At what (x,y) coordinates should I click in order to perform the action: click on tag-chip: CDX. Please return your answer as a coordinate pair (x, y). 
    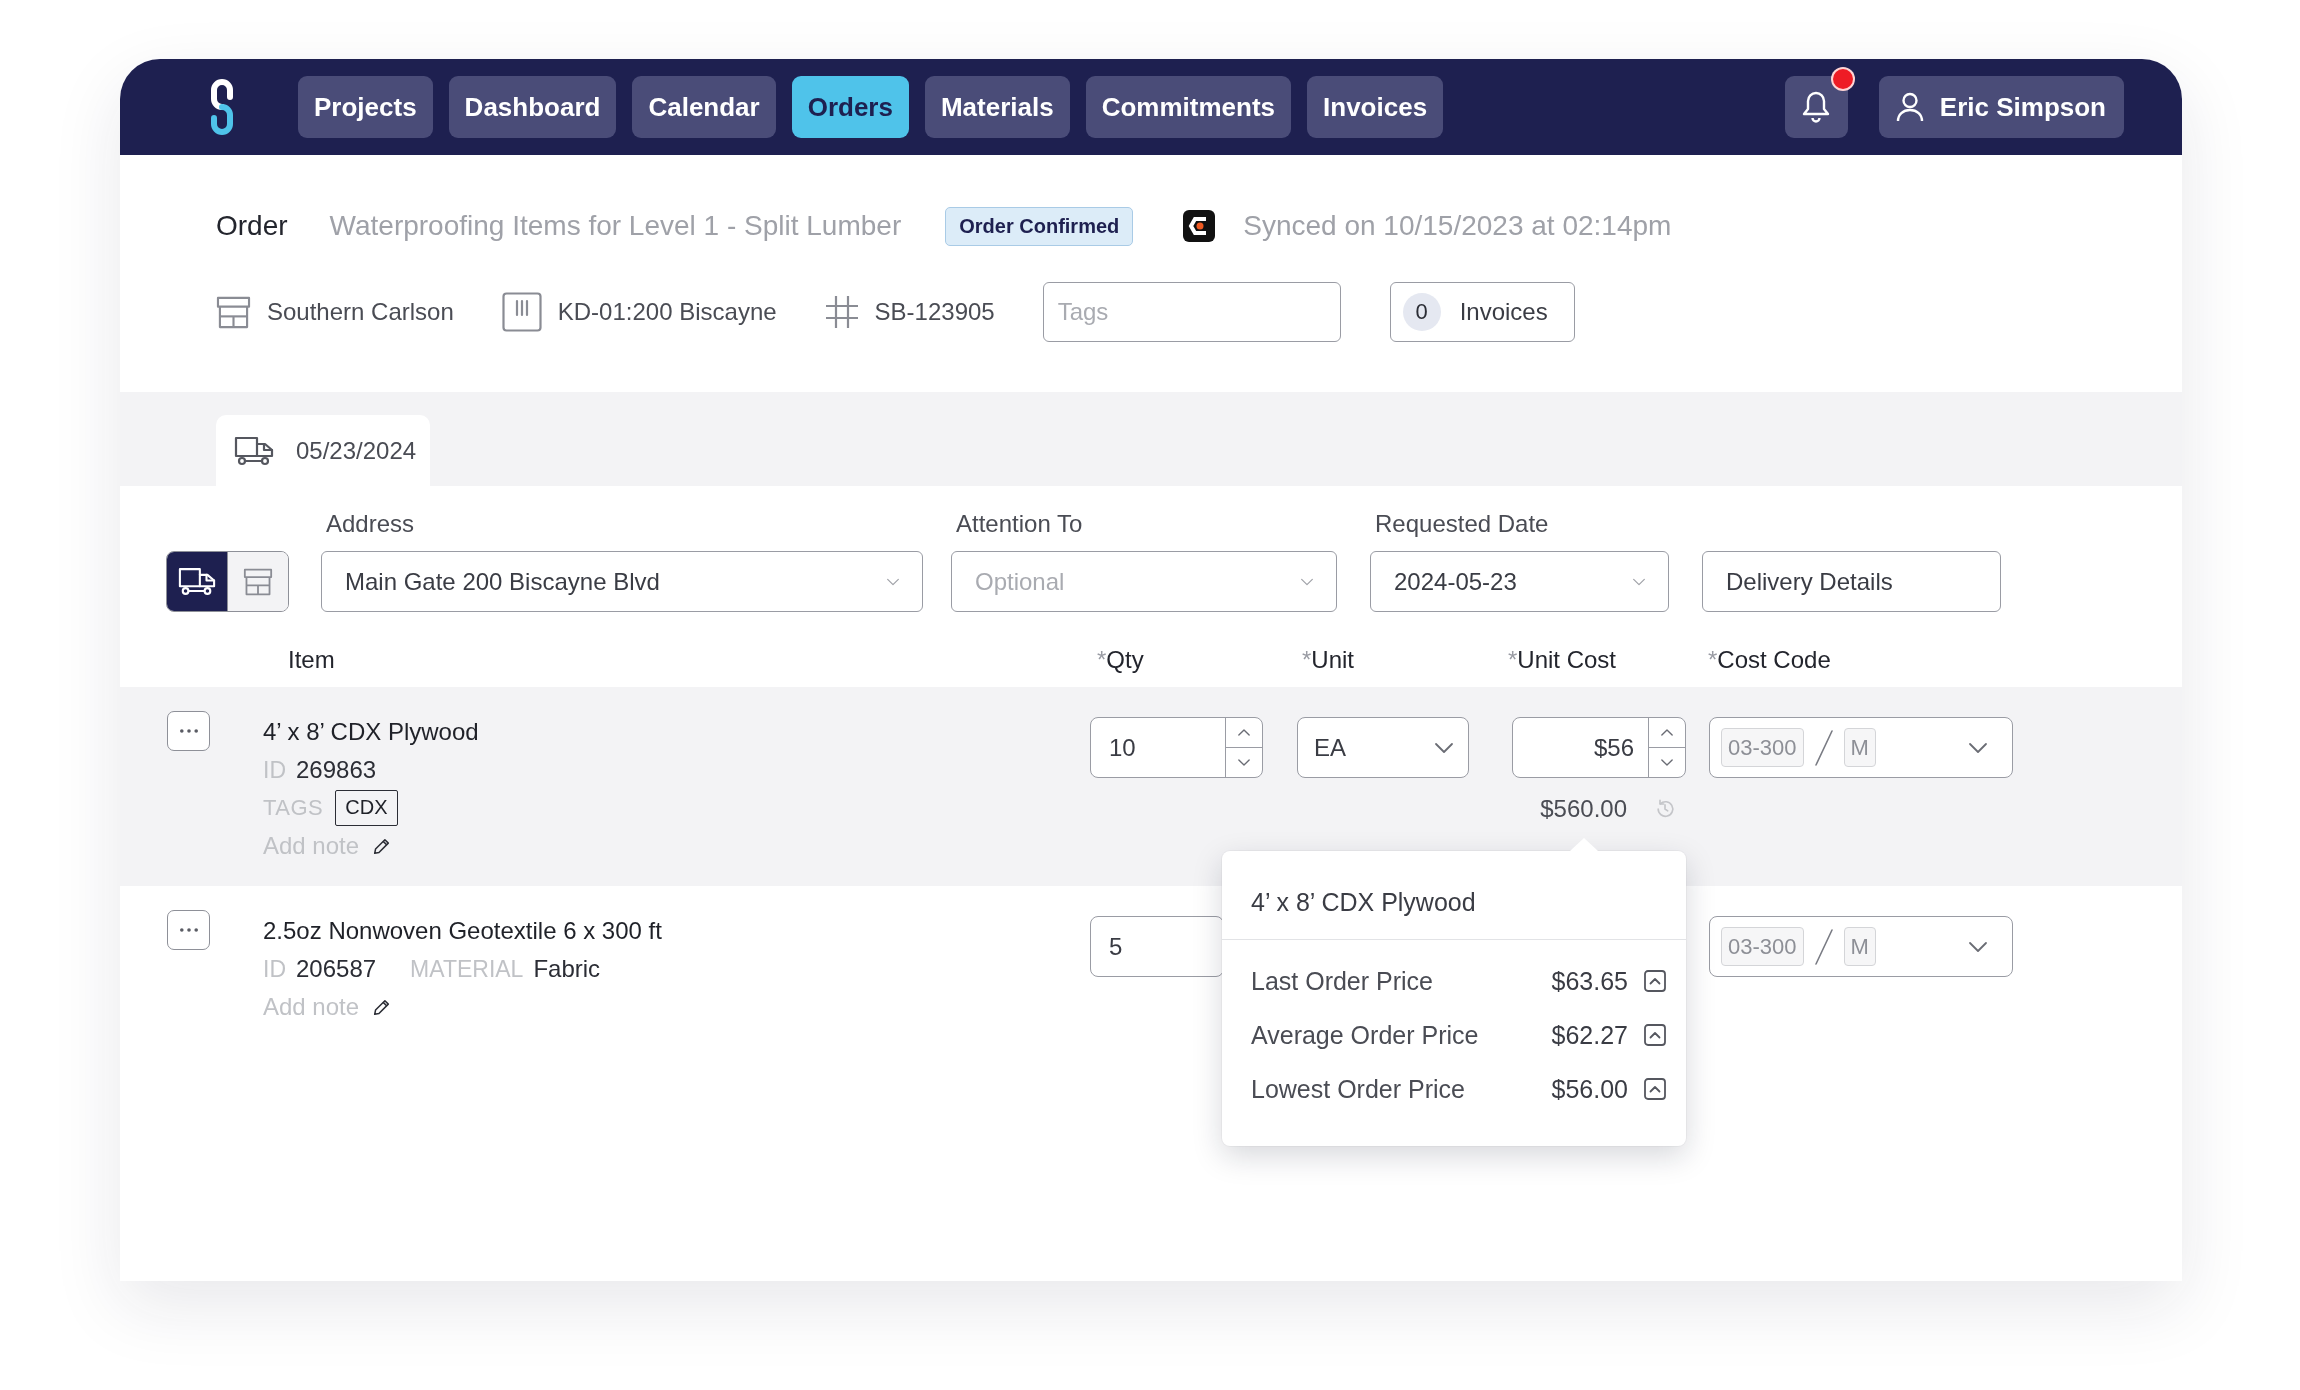
    Looking at the image, I should click on (366, 808).